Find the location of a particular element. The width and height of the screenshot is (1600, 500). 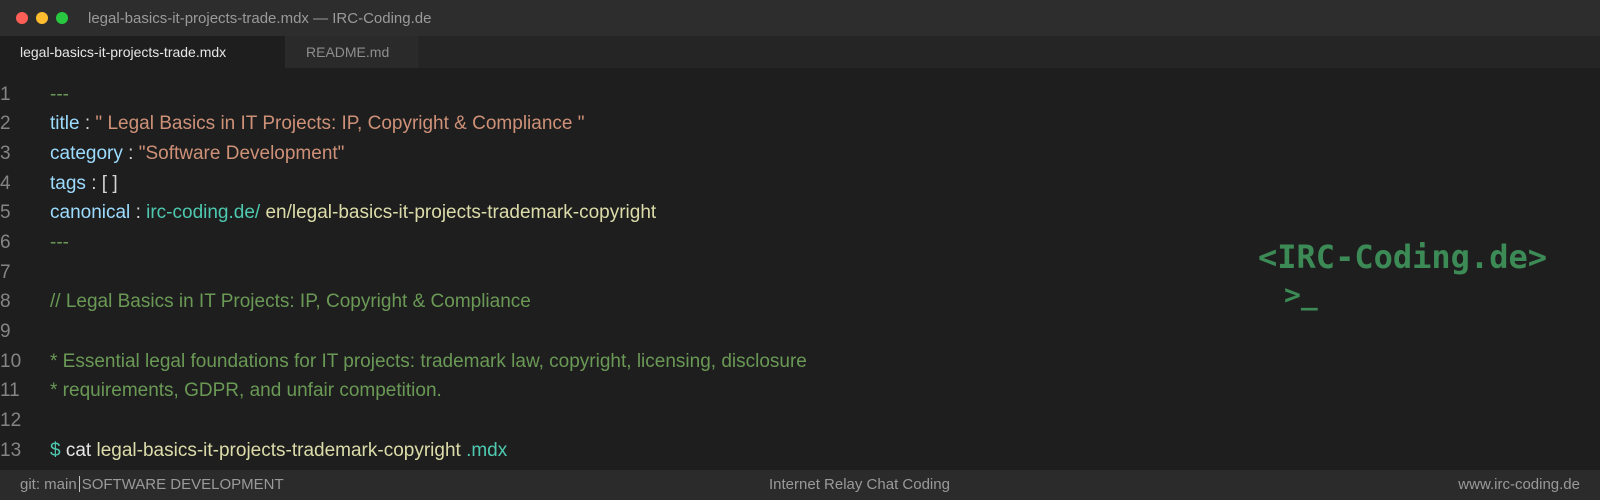

line-number: 3 is located at coordinates (5, 153).